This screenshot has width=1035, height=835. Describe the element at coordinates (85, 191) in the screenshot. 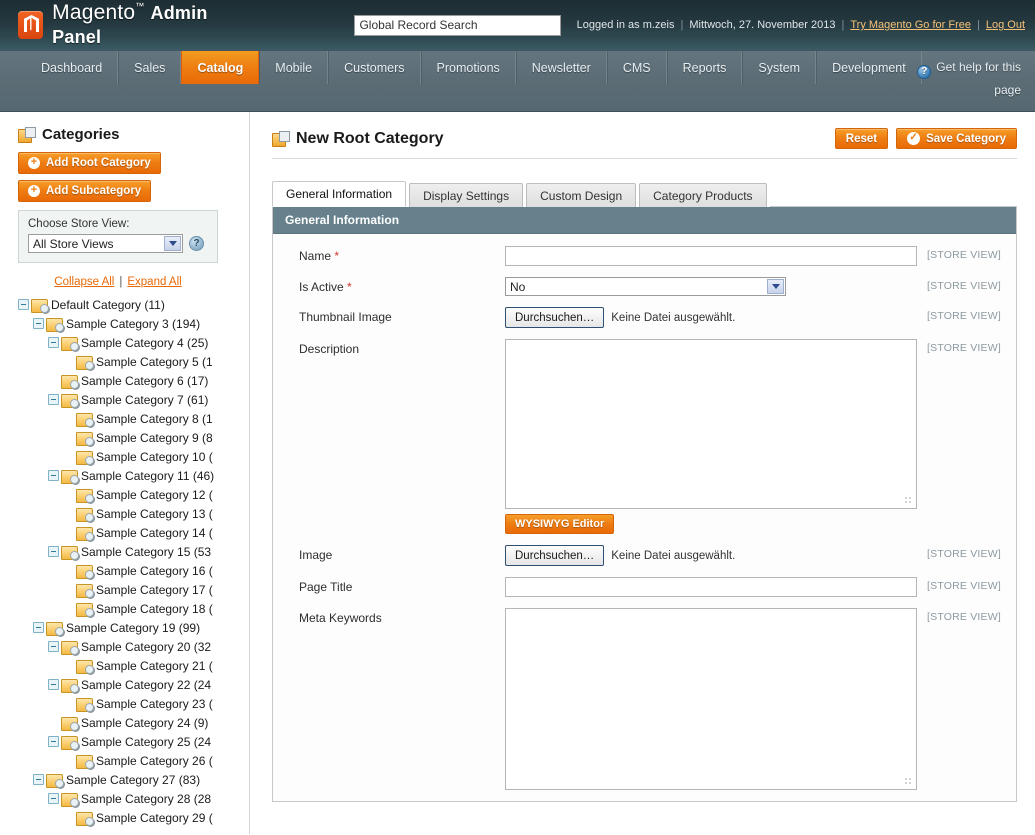

I see `add-subcategory-button: + Add Subcategory` at that location.